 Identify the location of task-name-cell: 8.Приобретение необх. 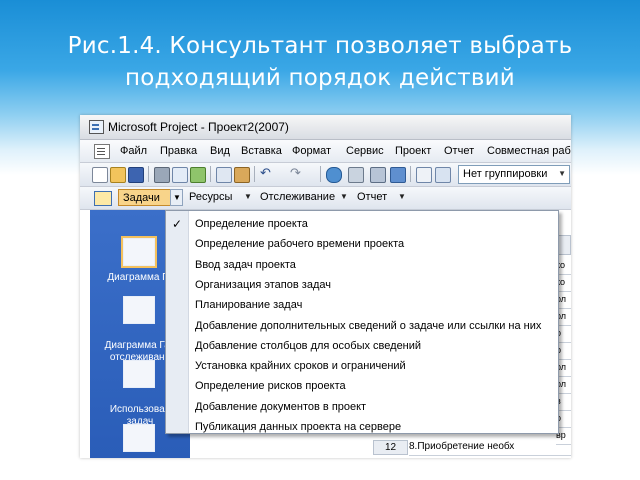
(490, 448).